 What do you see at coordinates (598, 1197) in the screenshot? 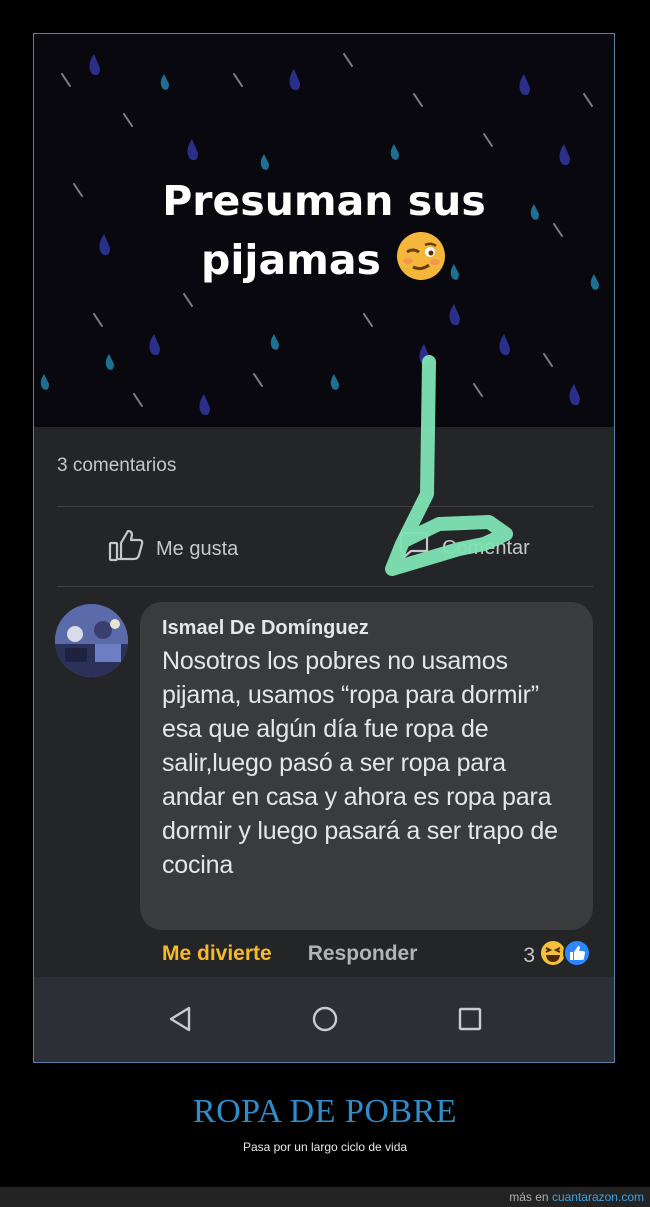
I see `footer-site-link: cuantarazon.com` at bounding box center [598, 1197].